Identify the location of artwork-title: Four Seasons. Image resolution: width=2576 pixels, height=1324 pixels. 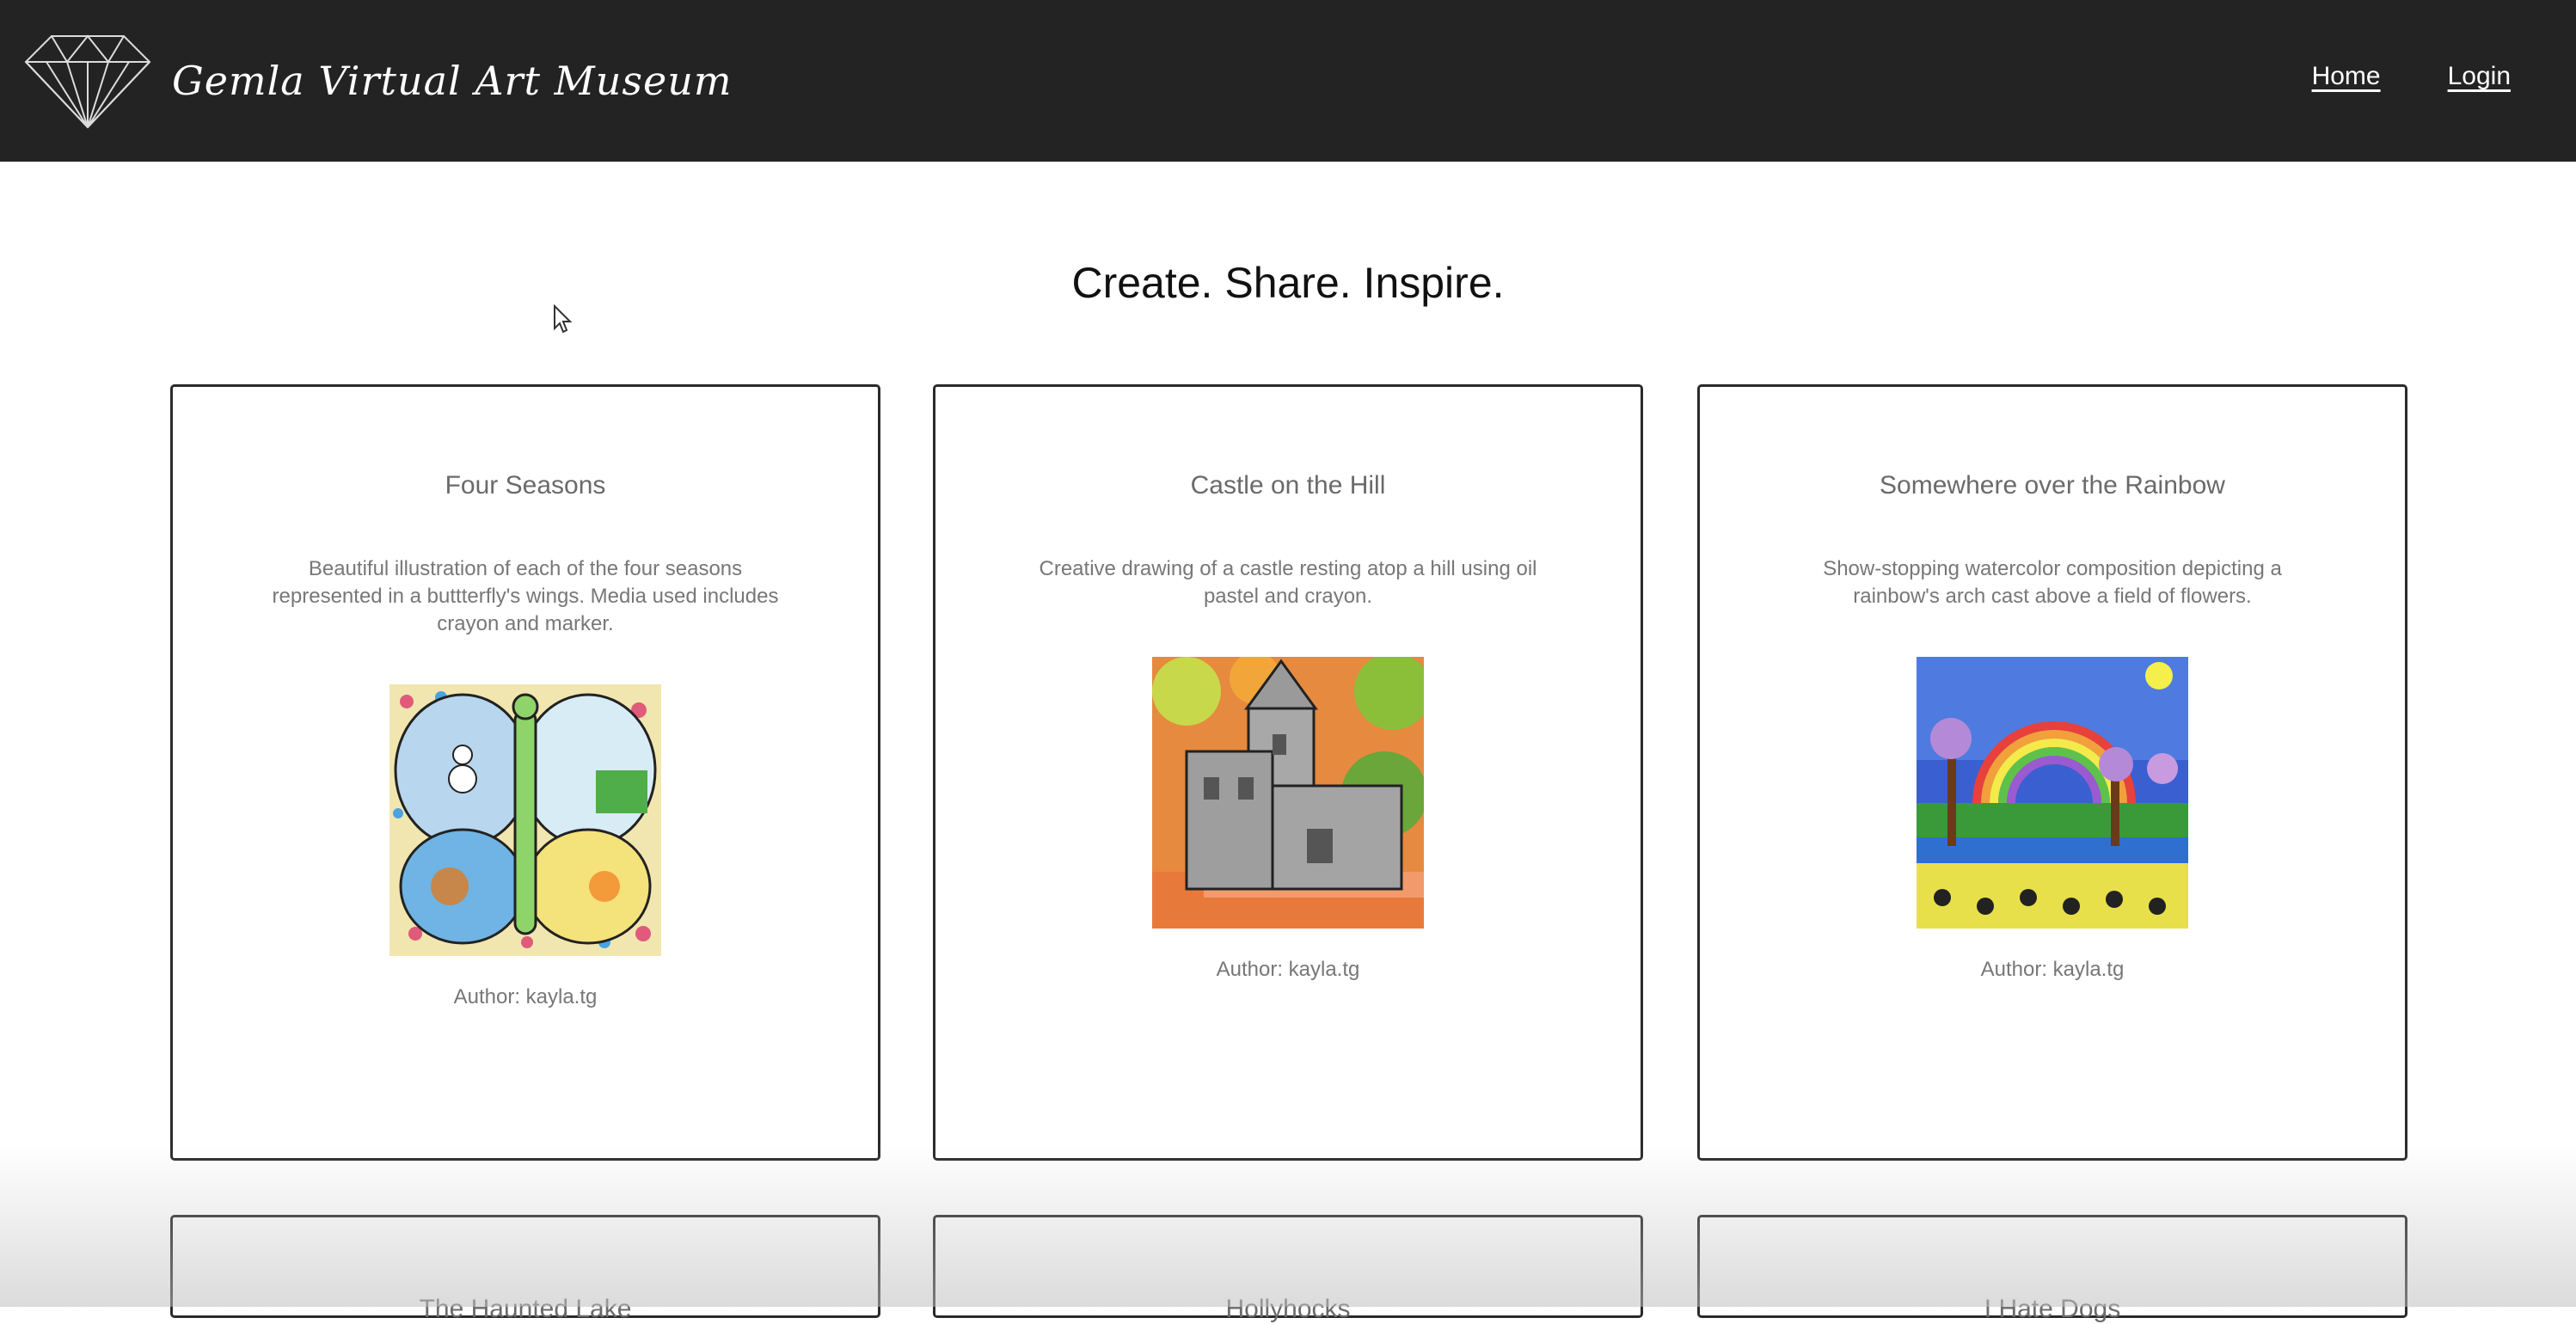
(525, 485).